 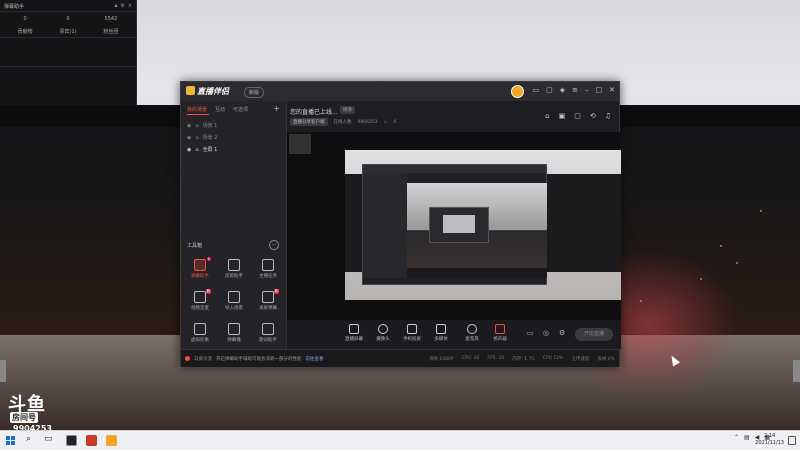 What do you see at coordinates (220, 109) in the screenshot?
I see `tab-interact: 互动` at bounding box center [220, 109].